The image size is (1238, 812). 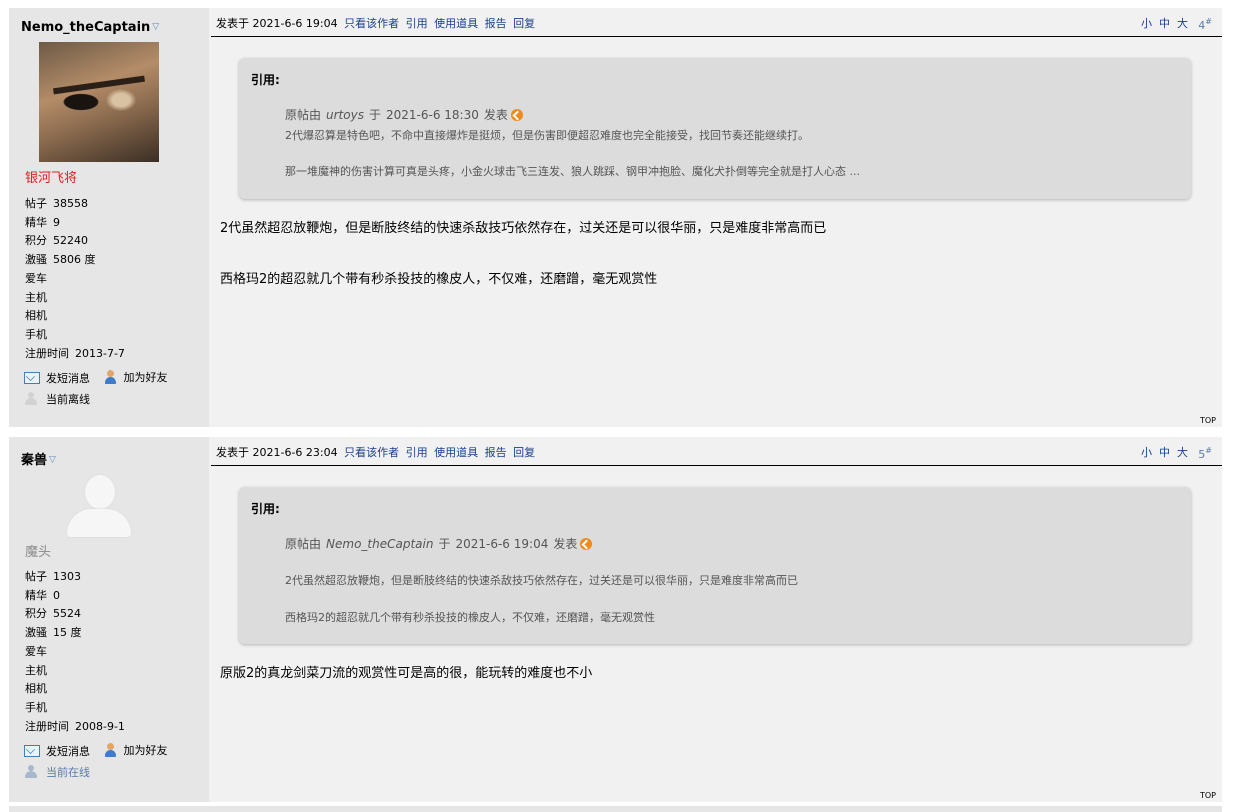 I want to click on stat-heat: 激骚 15 度, so click(x=53, y=633).